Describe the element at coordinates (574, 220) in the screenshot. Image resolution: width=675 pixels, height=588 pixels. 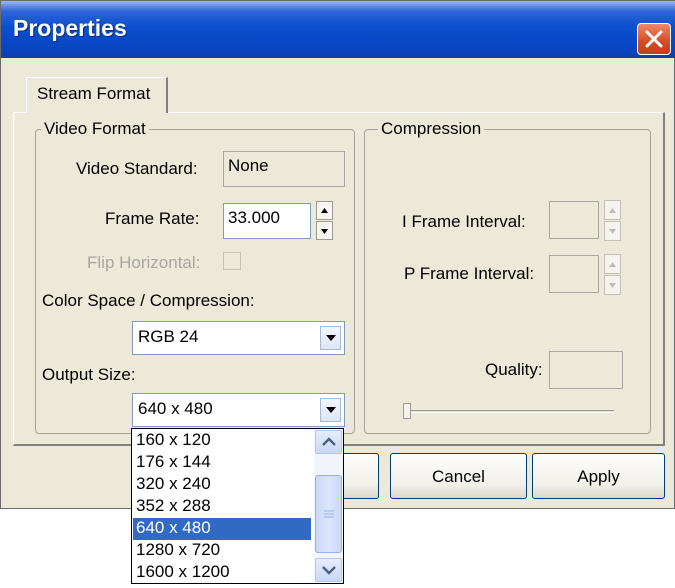
I see `i-frame-interval-input` at that location.